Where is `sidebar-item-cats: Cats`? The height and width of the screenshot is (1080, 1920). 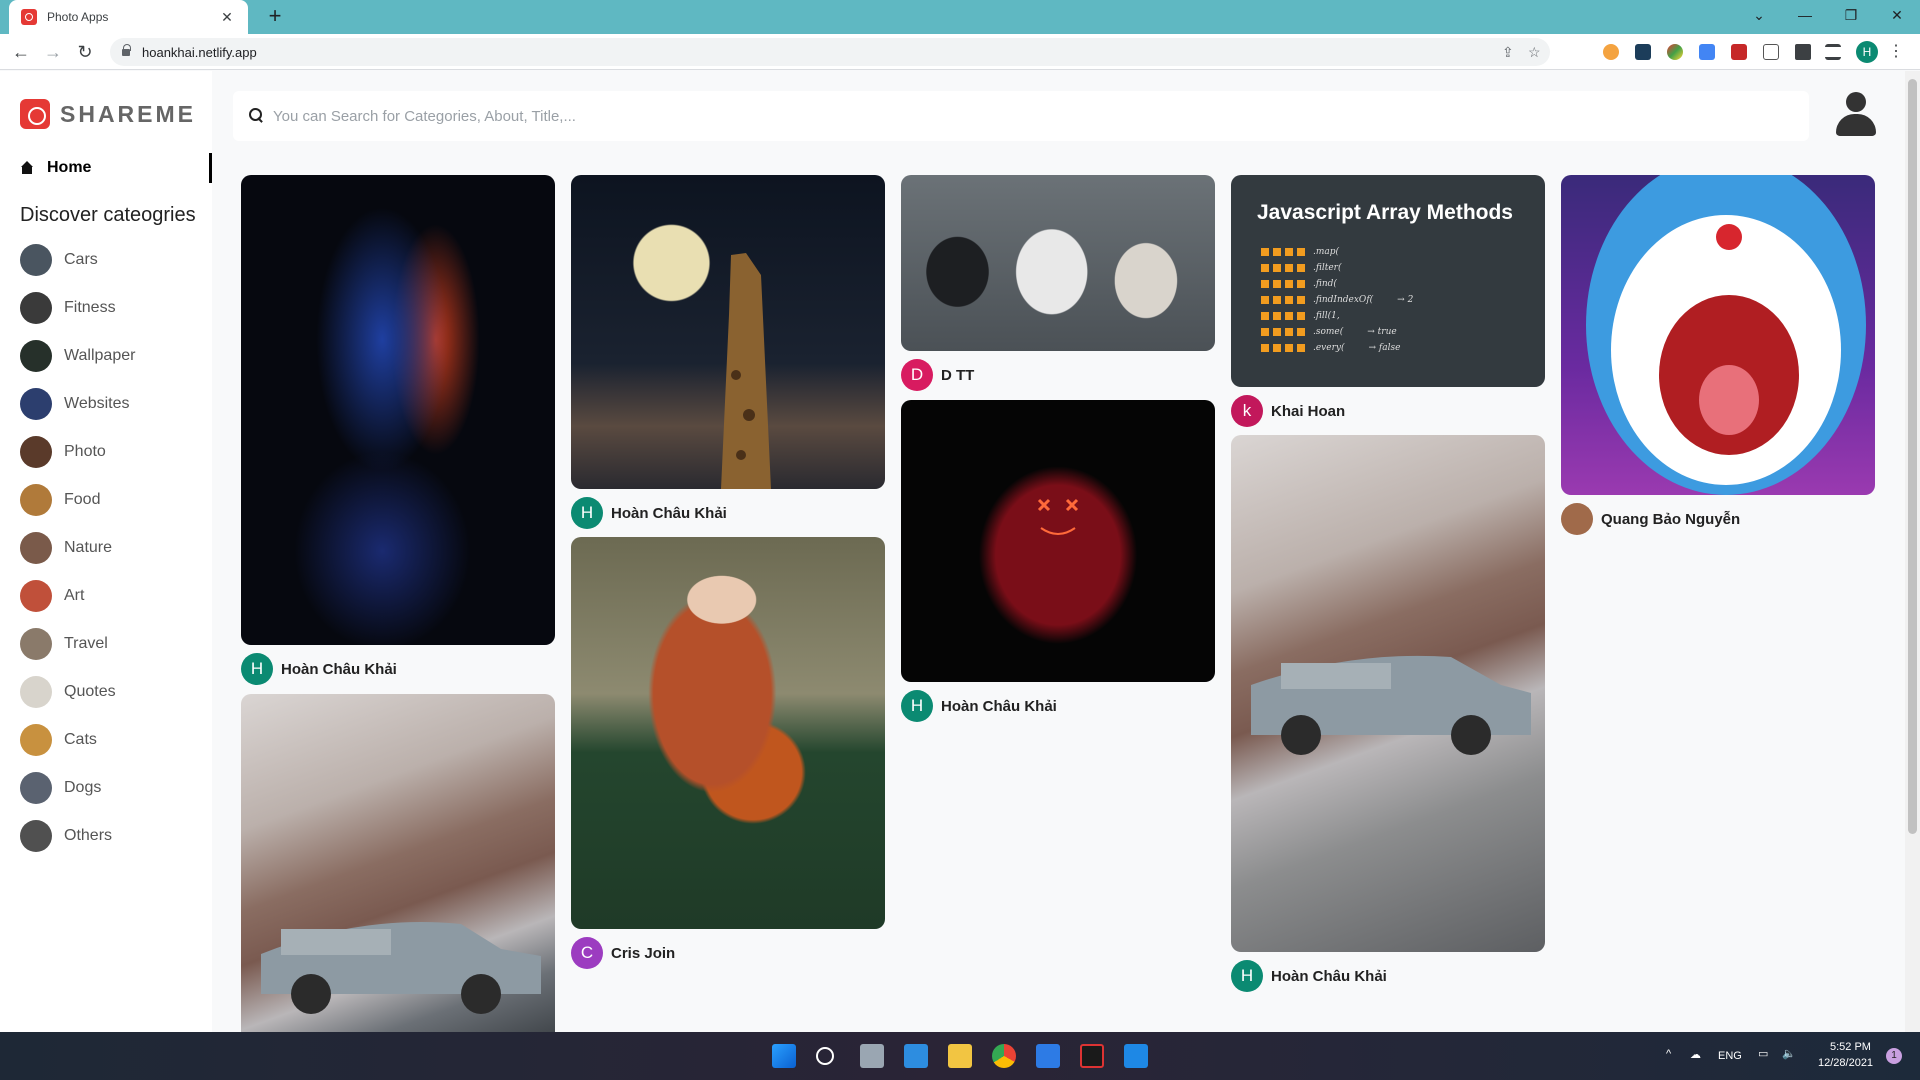 sidebar-item-cats: Cats is located at coordinates (77, 740).